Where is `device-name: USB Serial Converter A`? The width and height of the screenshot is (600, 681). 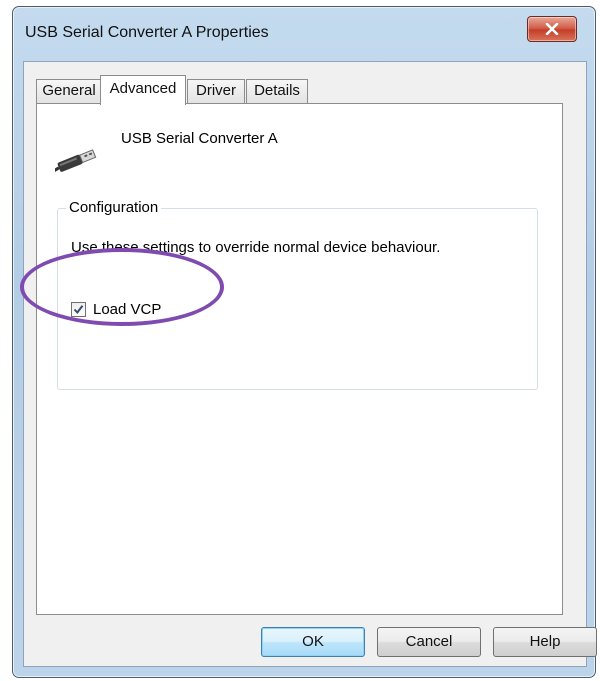 device-name: USB Serial Converter A is located at coordinates (199, 138).